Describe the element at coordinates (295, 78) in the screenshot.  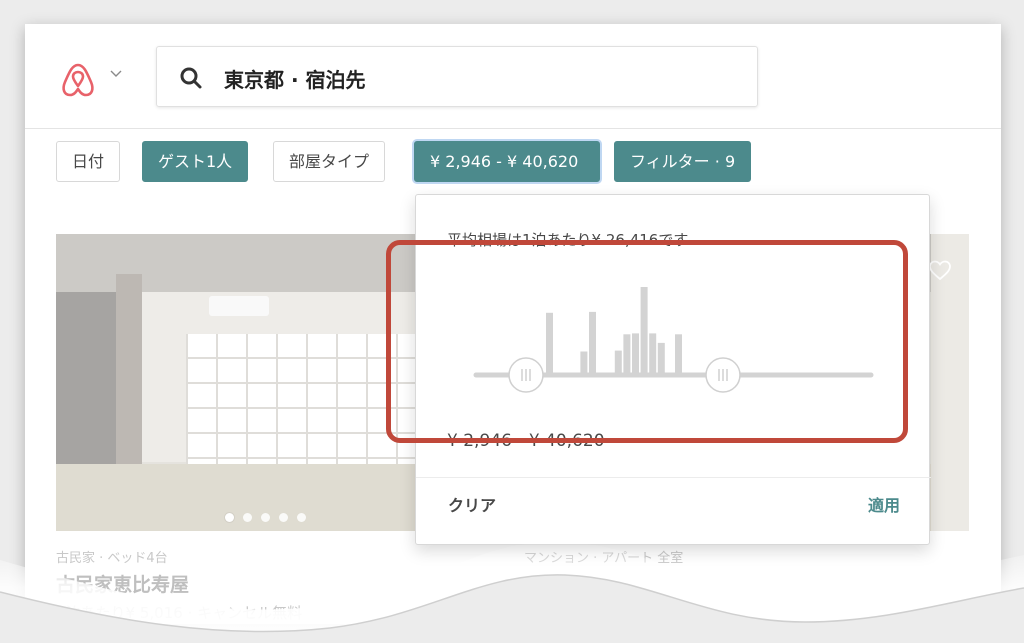
I see `search-input: 東京都 · 宿泊先` at that location.